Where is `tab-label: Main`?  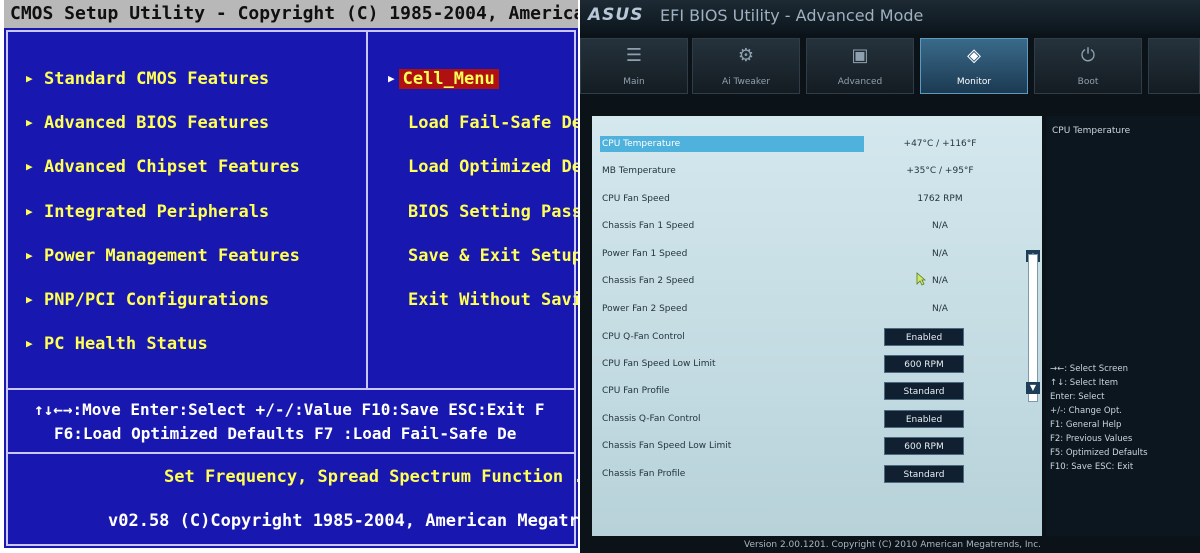
tab-label: Main is located at coordinates (634, 82).